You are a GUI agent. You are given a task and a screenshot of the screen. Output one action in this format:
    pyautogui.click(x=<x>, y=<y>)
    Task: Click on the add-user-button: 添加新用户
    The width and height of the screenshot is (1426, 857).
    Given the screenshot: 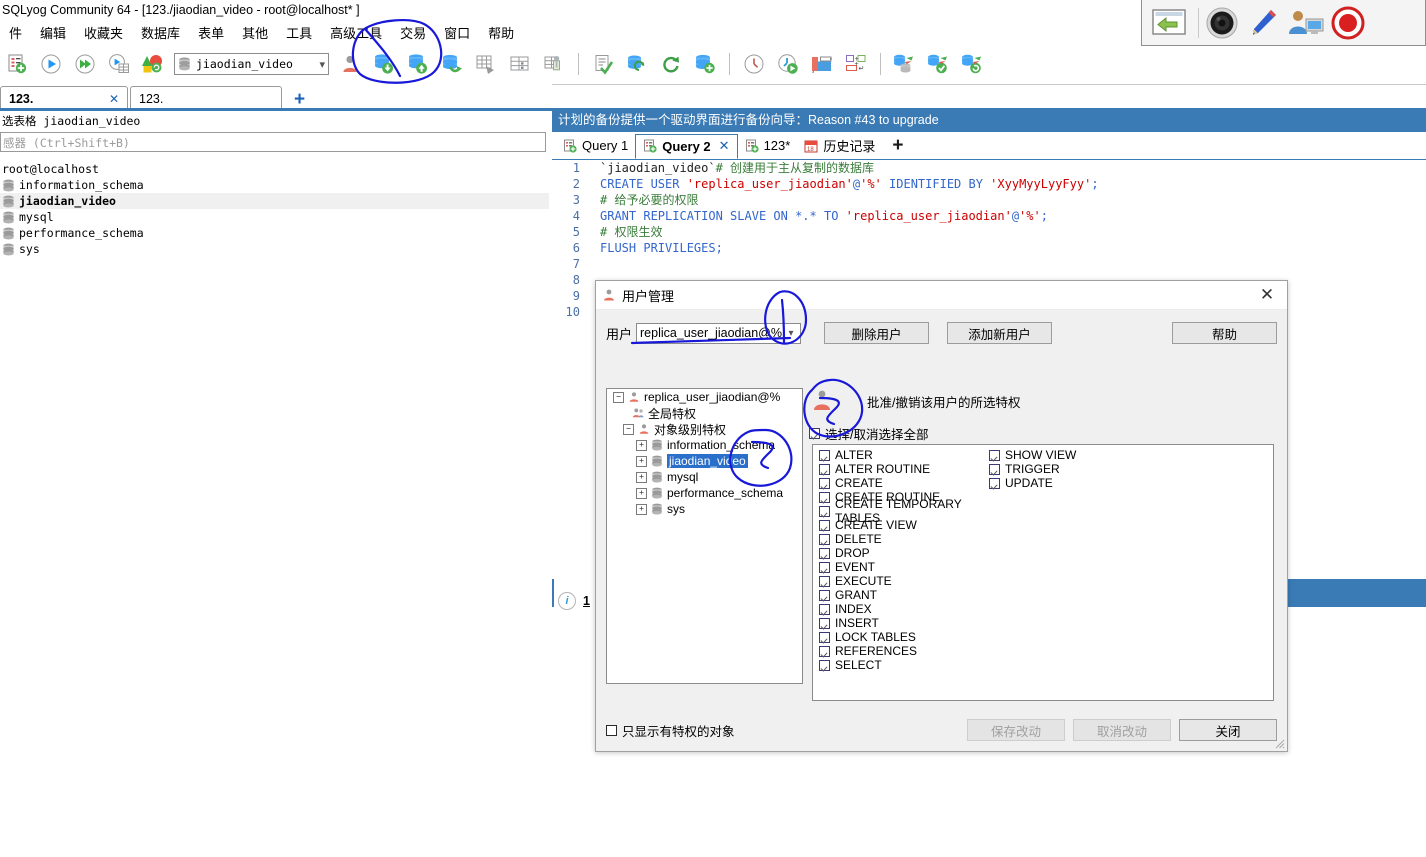 What is the action you would take?
    pyautogui.click(x=1000, y=333)
    